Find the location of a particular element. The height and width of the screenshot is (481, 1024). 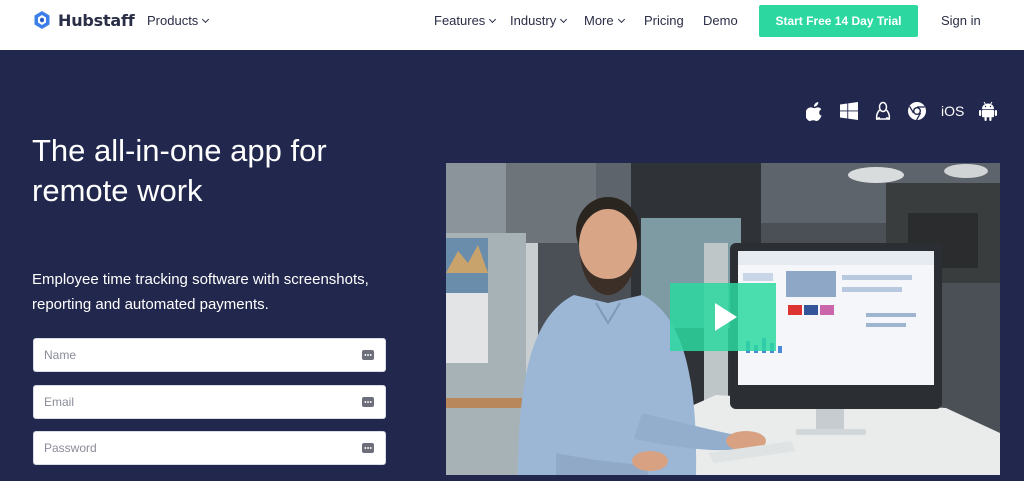

email-field is located at coordinates (209, 402).